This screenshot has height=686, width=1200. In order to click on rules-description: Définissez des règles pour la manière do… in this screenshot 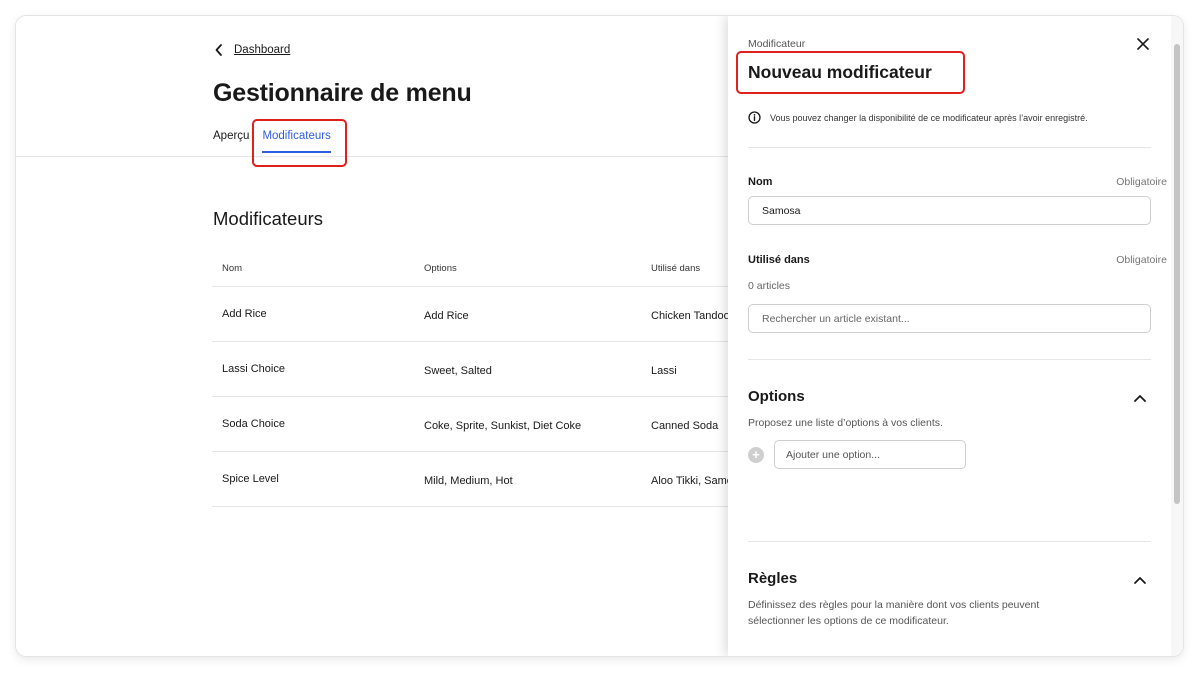, I will do `click(894, 613)`.